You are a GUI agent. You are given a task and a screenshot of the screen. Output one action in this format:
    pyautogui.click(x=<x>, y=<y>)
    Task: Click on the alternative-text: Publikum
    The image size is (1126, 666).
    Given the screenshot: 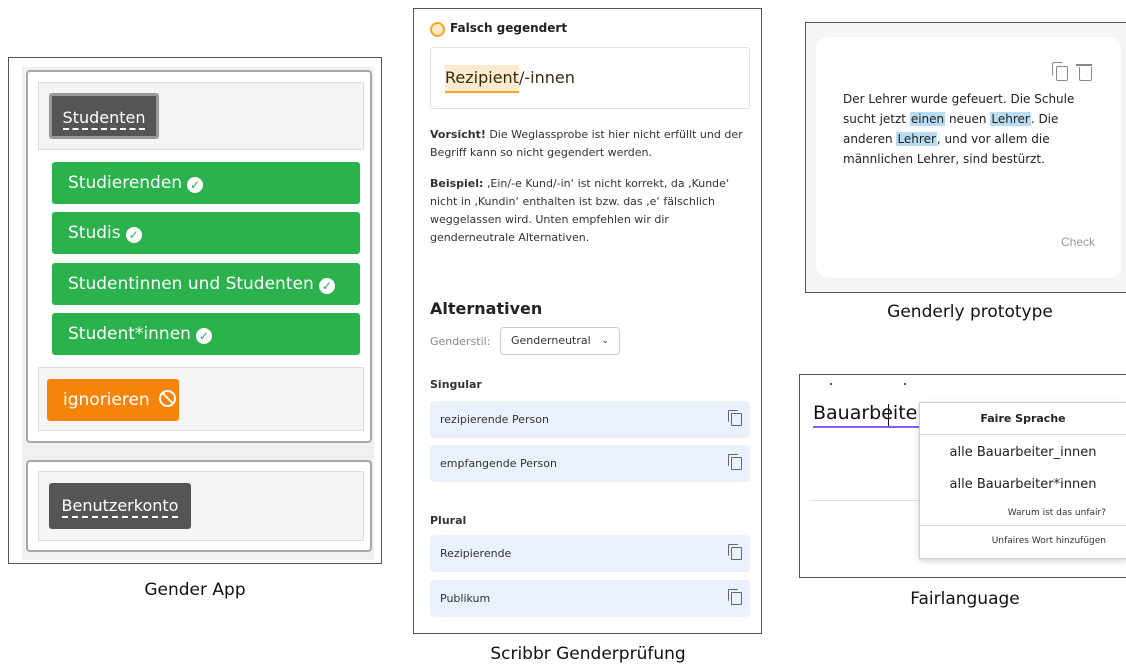 What is the action you would take?
    pyautogui.click(x=465, y=598)
    